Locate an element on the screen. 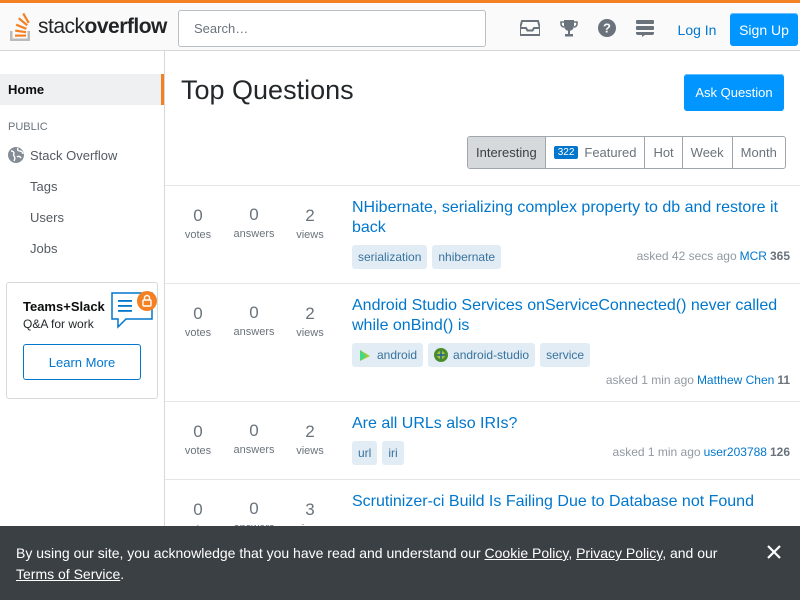  tag: url is located at coordinates (365, 453).